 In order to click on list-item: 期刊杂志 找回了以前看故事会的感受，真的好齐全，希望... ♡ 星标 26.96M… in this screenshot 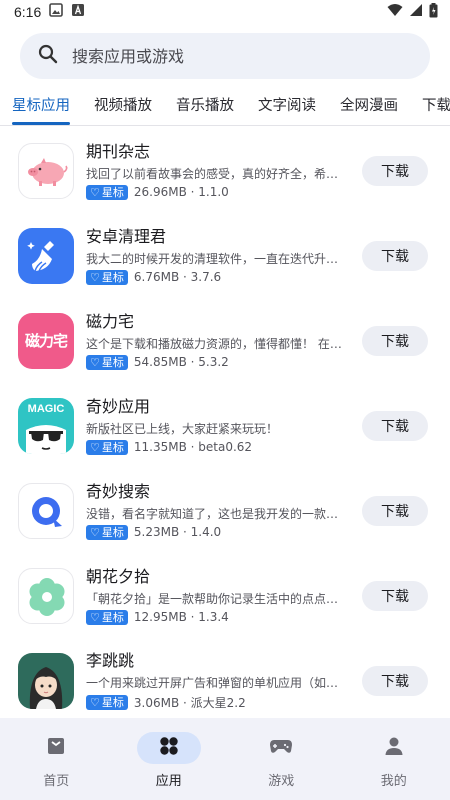, I will do `click(225, 170)`.